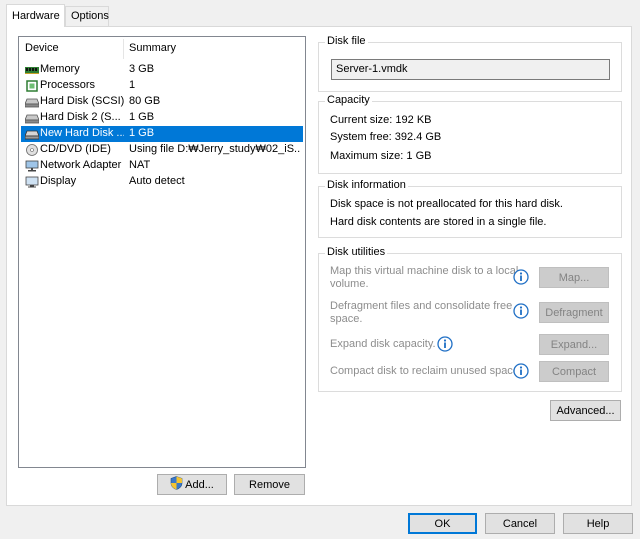  I want to click on device-row-display: Display Auto detect, so click(162, 182).